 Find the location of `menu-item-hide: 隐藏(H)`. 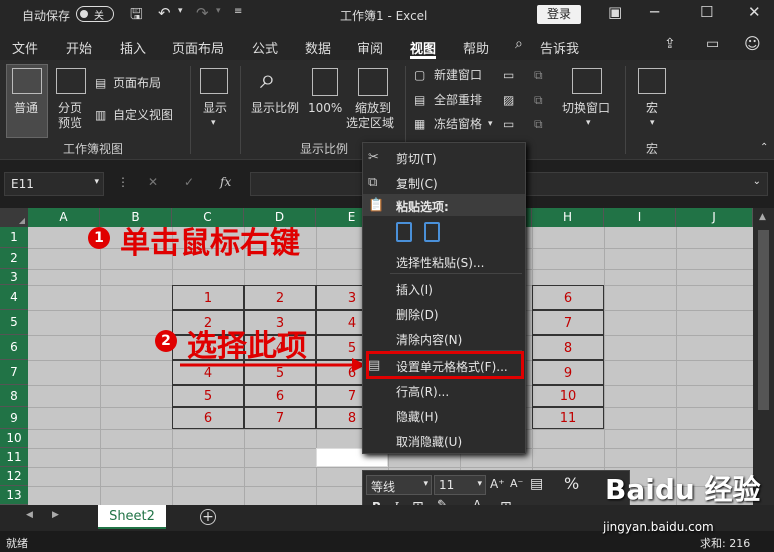

menu-item-hide: 隐藏(H) is located at coordinates (417, 416).